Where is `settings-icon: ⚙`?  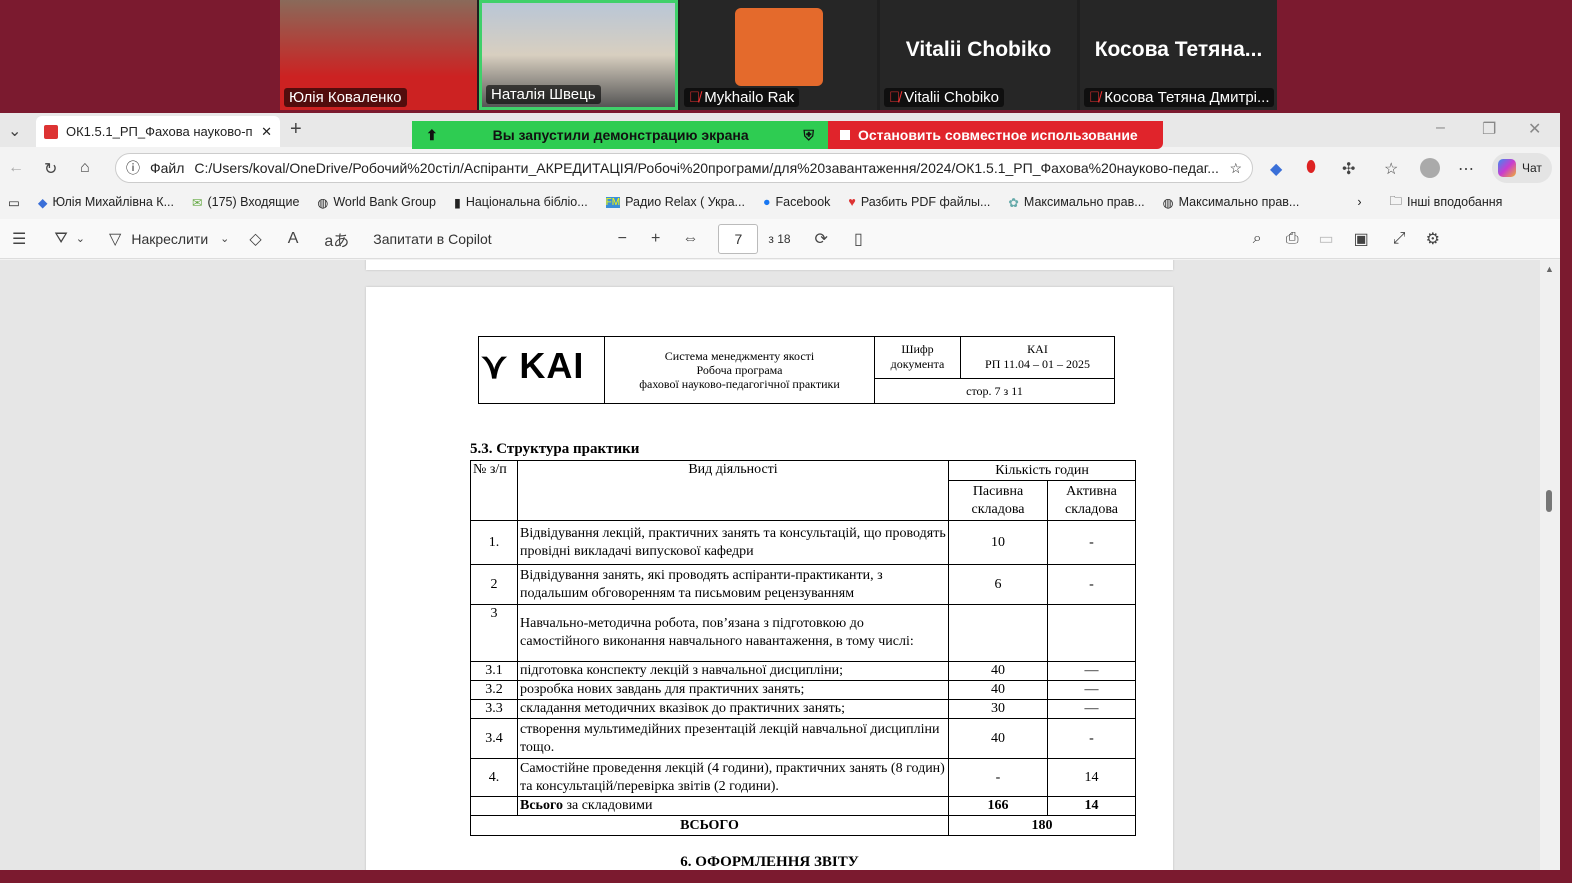
settings-icon: ⚙ is located at coordinates (1433, 239).